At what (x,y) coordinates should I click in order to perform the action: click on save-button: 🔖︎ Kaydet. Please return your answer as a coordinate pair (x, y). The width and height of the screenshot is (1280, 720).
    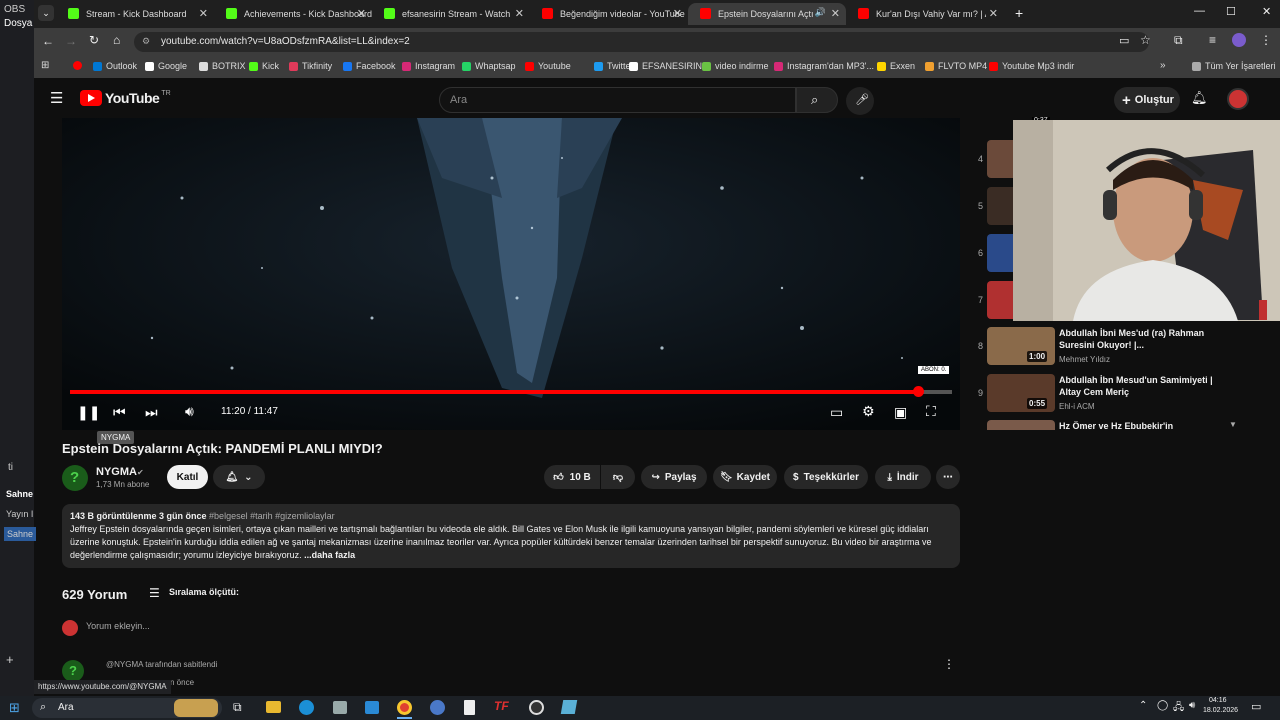
    Looking at the image, I should click on (745, 477).